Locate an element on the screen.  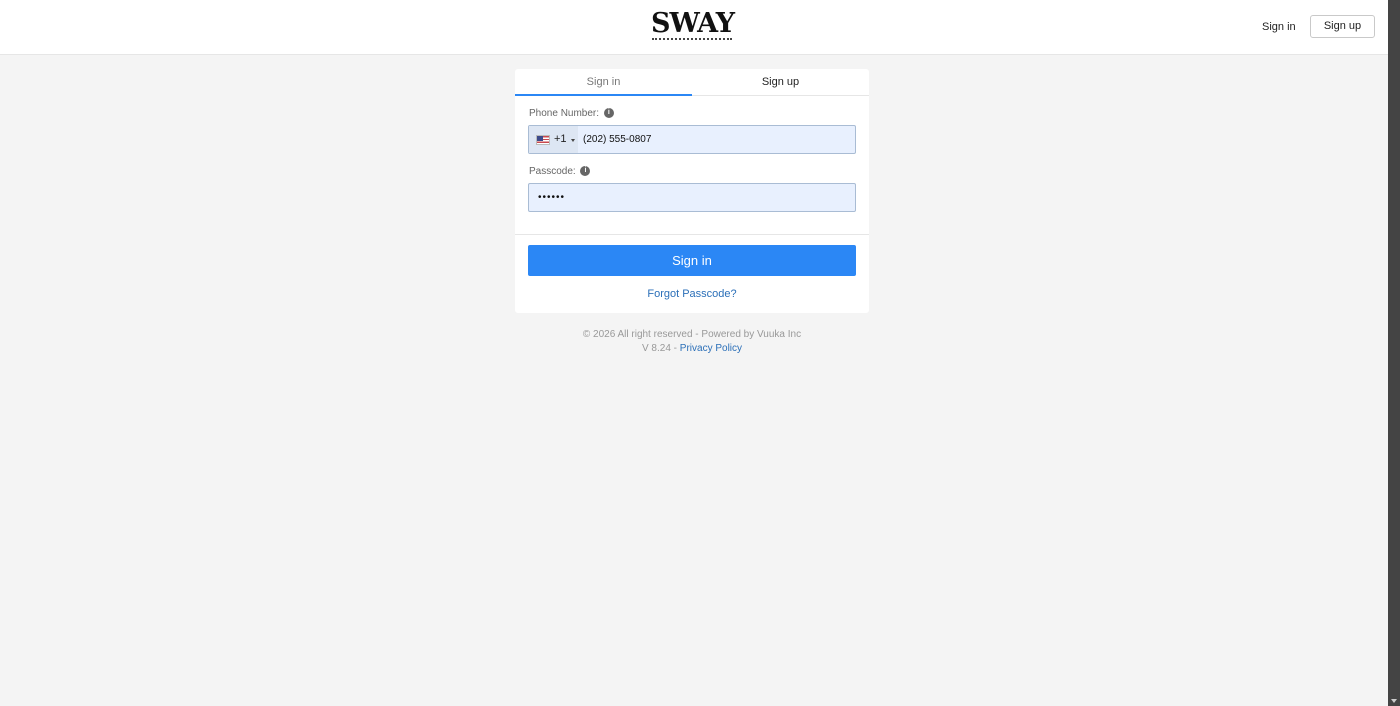
forgot-passcode-link: Forgot Passcode? is located at coordinates (692, 294).